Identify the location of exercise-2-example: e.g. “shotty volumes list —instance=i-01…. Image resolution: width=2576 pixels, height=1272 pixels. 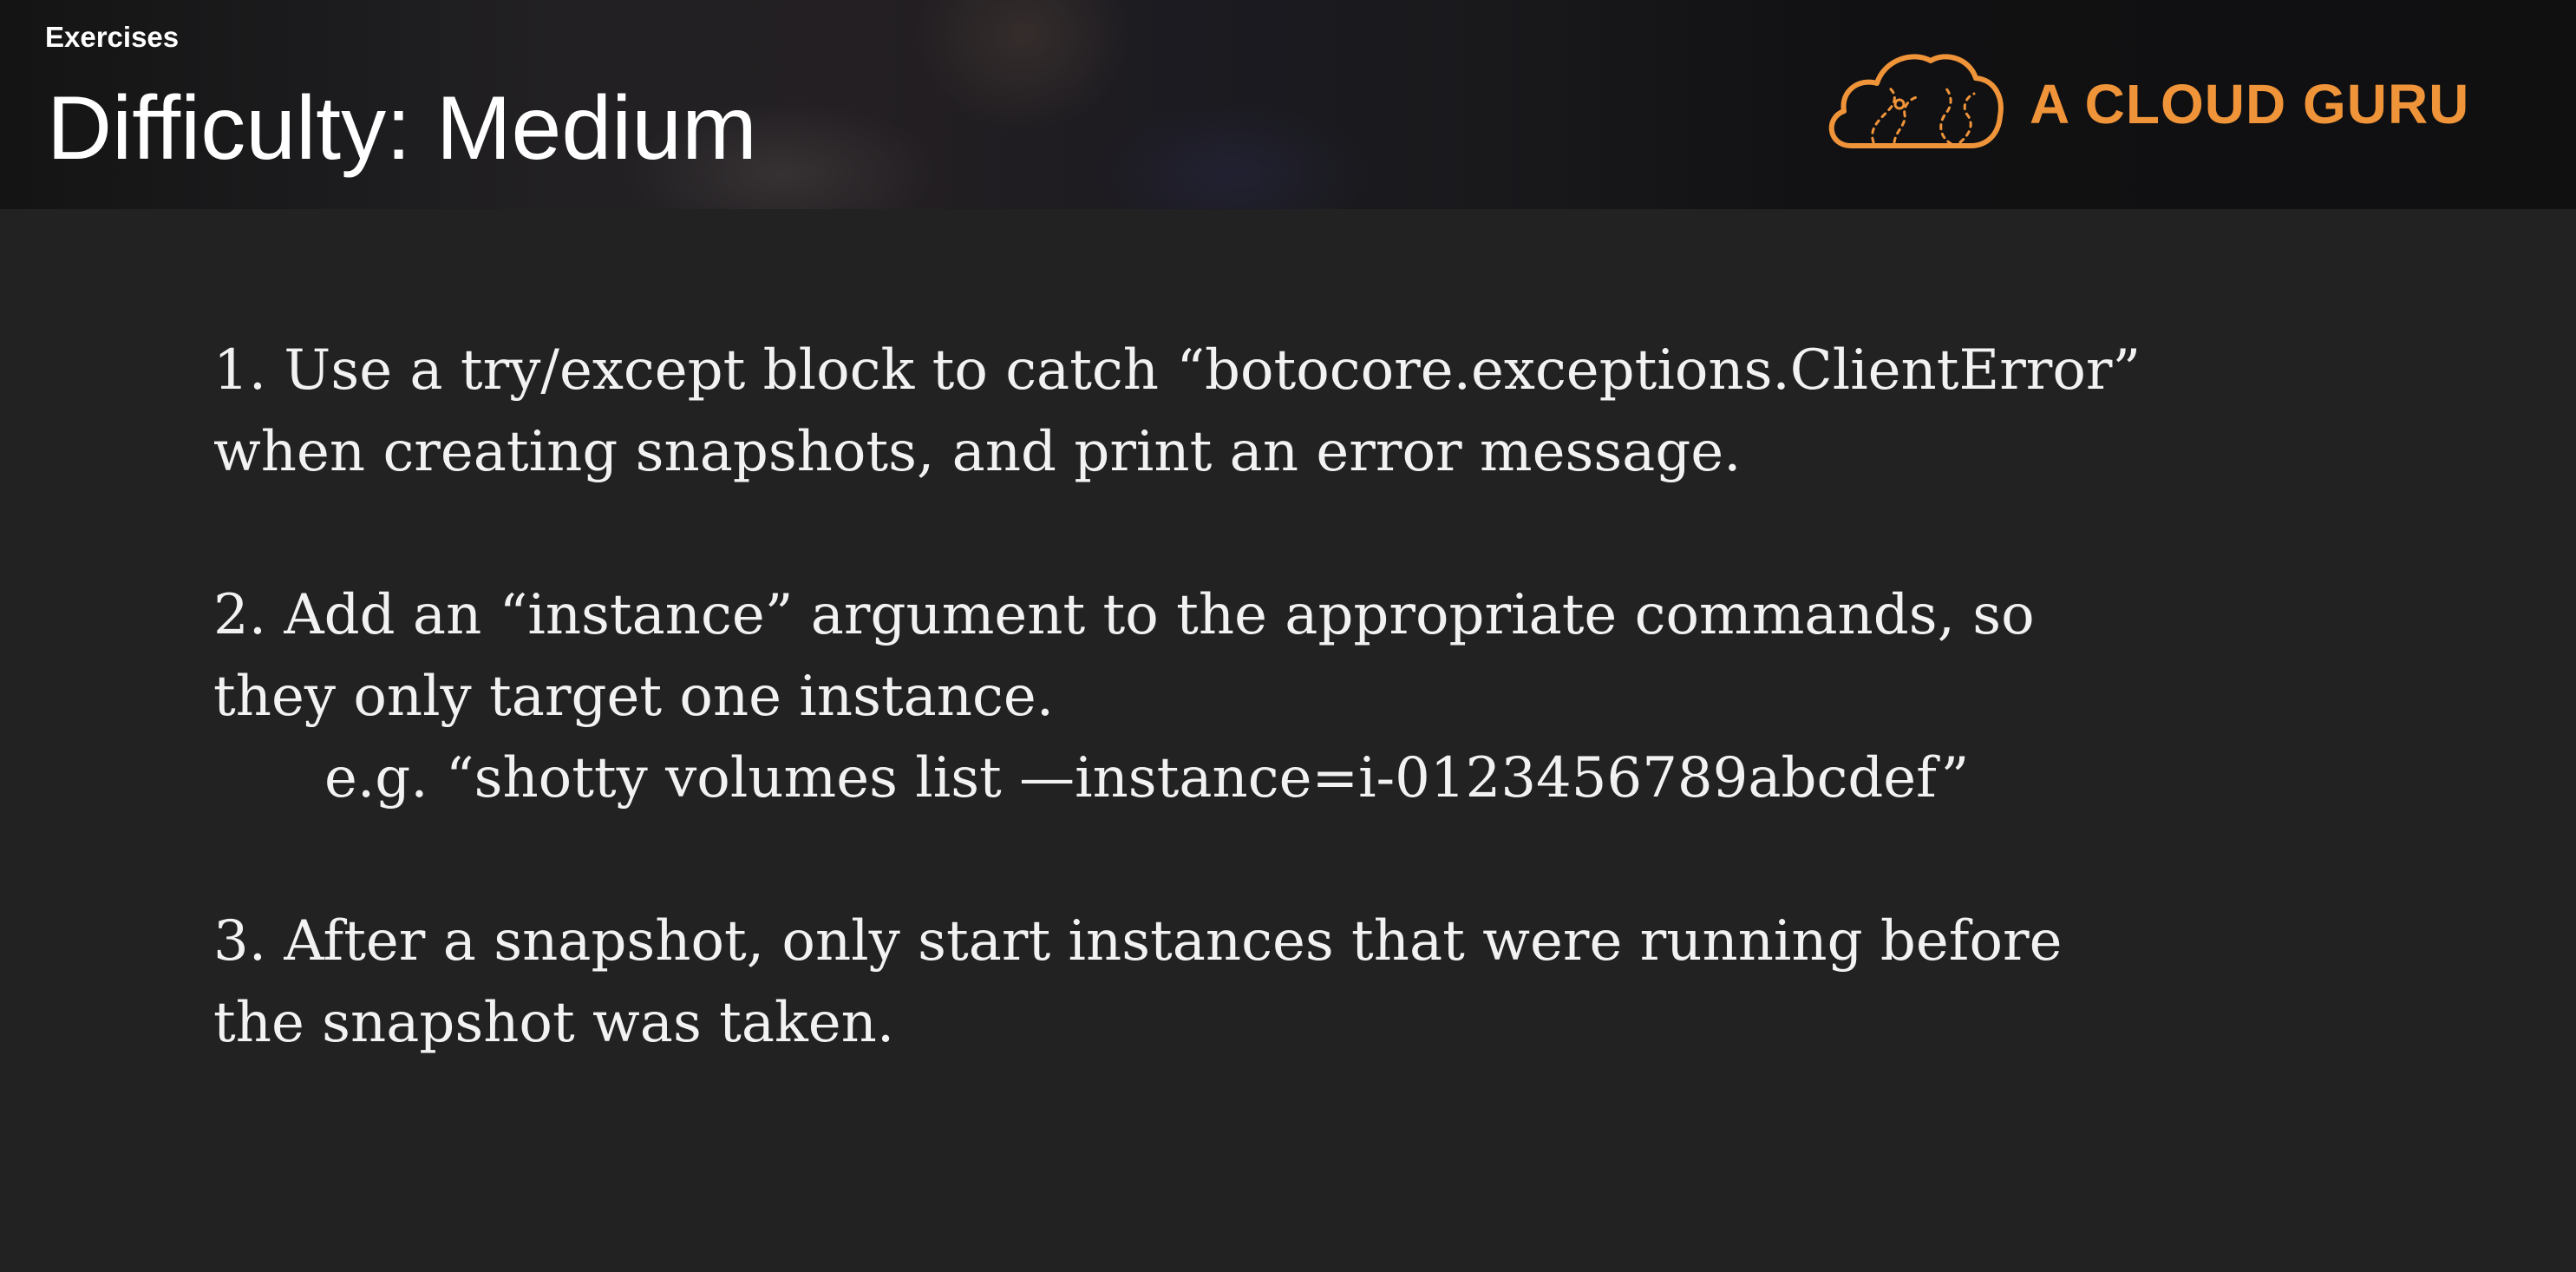
(1147, 778).